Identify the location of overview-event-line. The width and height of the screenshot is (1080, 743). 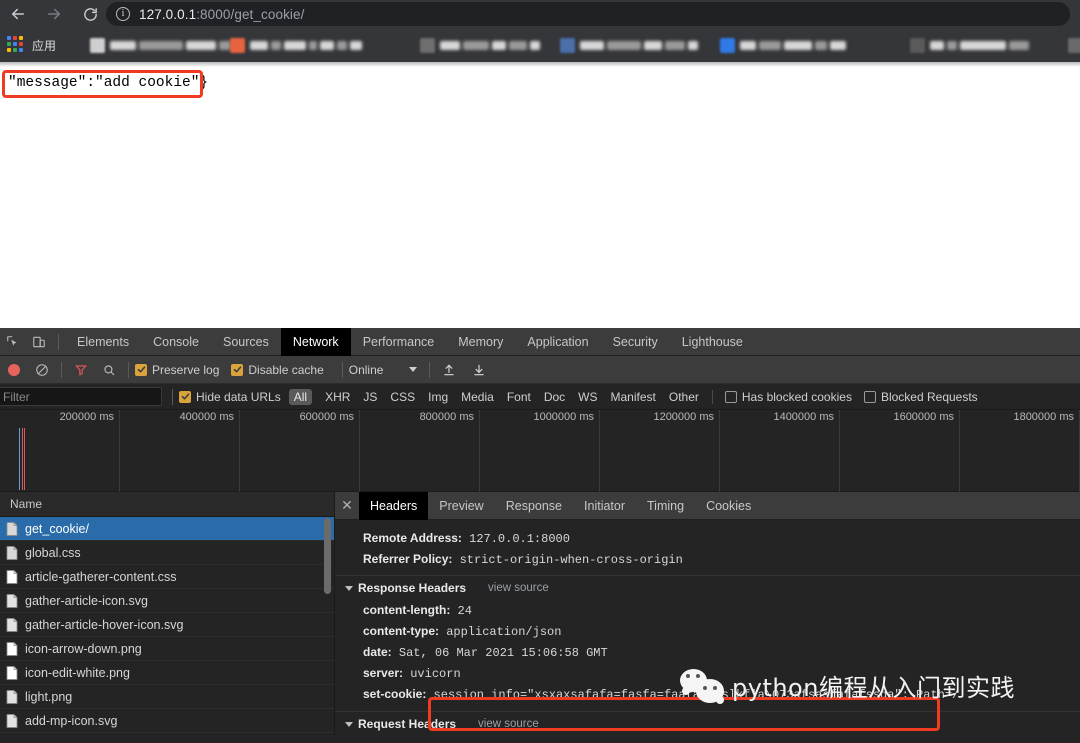
(24, 459).